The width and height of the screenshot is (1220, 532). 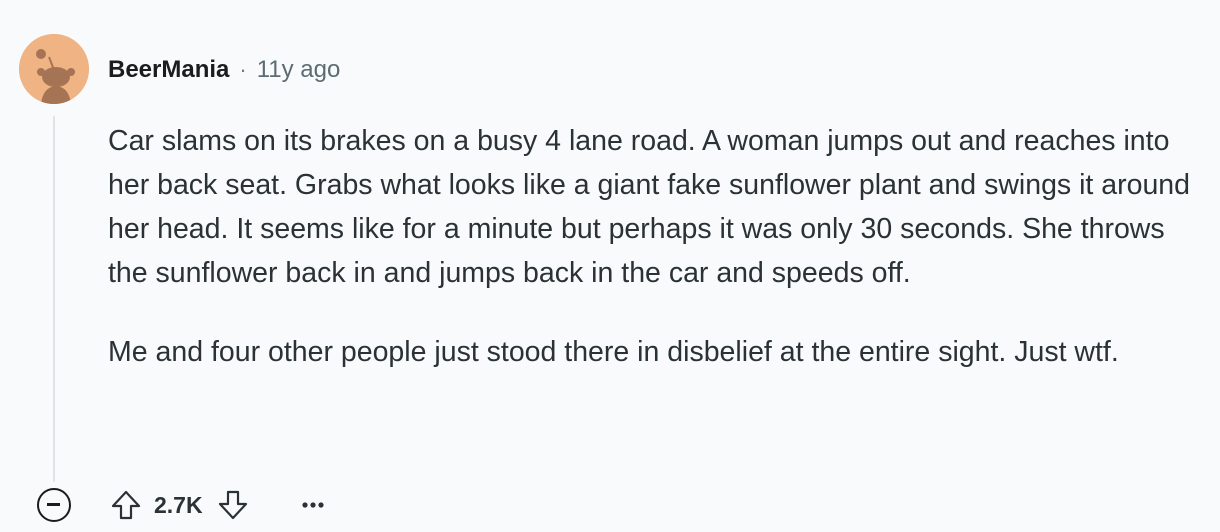 I want to click on downvote-button, so click(x=233, y=505).